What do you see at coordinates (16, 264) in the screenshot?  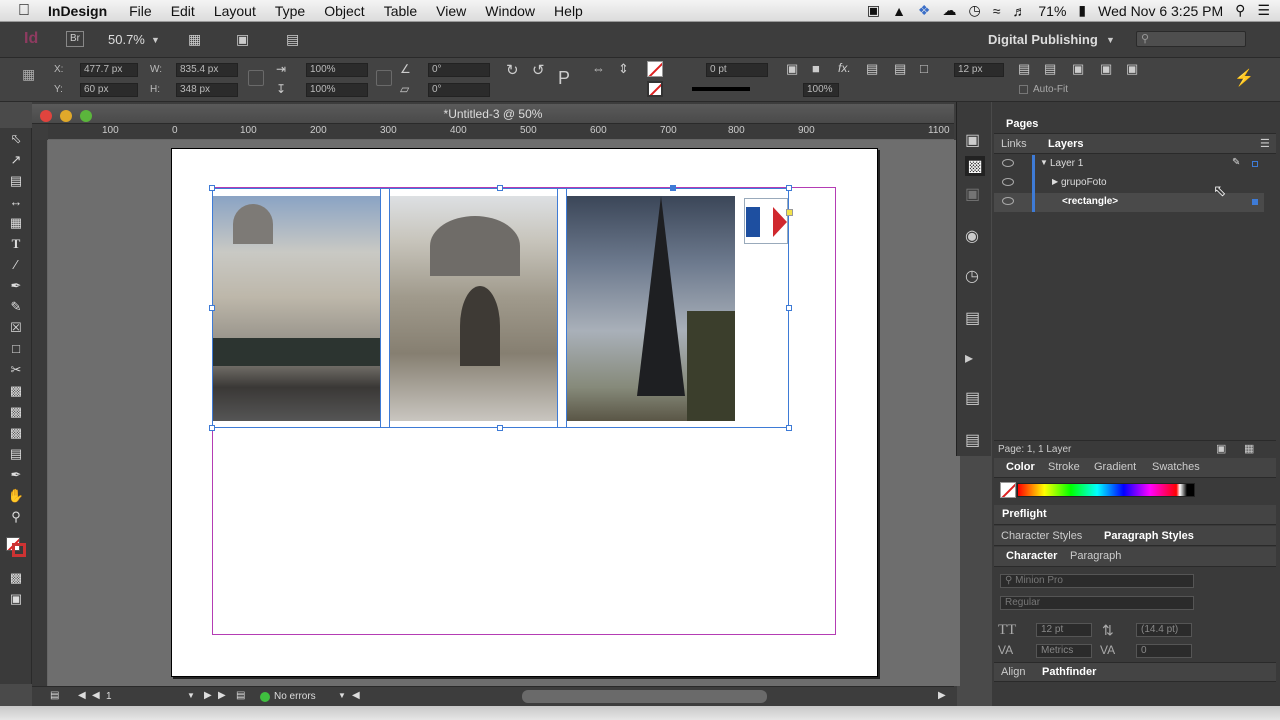 I see `line-tool-icon: ∕` at bounding box center [16, 264].